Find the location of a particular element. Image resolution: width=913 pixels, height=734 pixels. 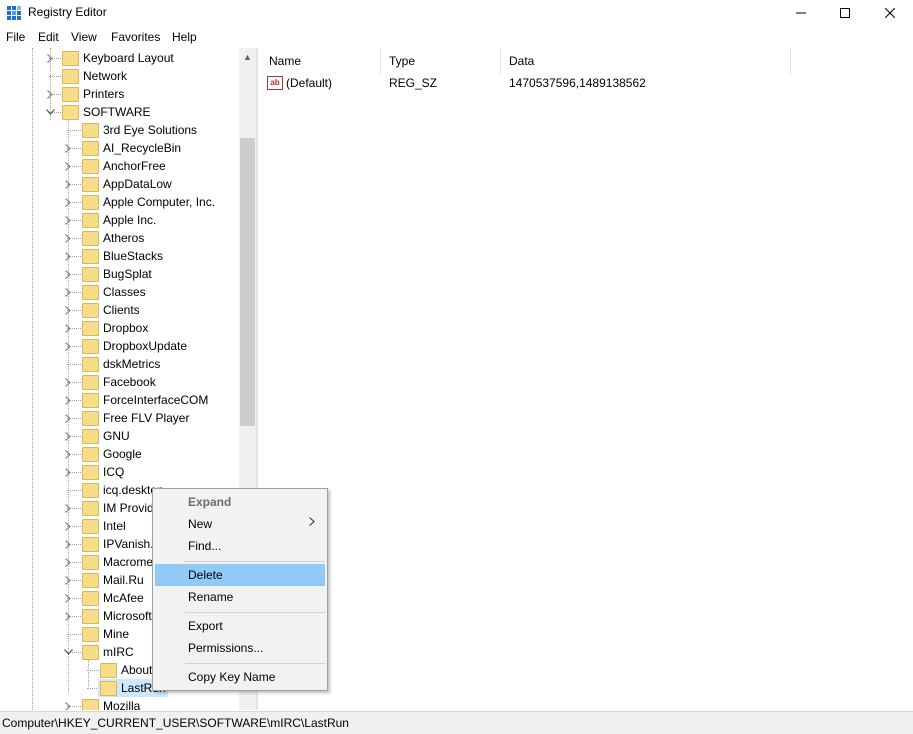

tree-node: Apple Inc. is located at coordinates (119, 220).